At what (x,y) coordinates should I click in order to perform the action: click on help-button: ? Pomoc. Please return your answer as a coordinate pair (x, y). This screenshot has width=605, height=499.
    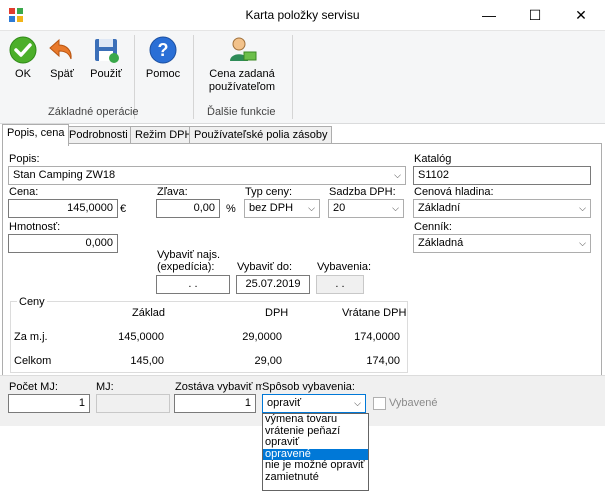
    Looking at the image, I should click on (163, 63).